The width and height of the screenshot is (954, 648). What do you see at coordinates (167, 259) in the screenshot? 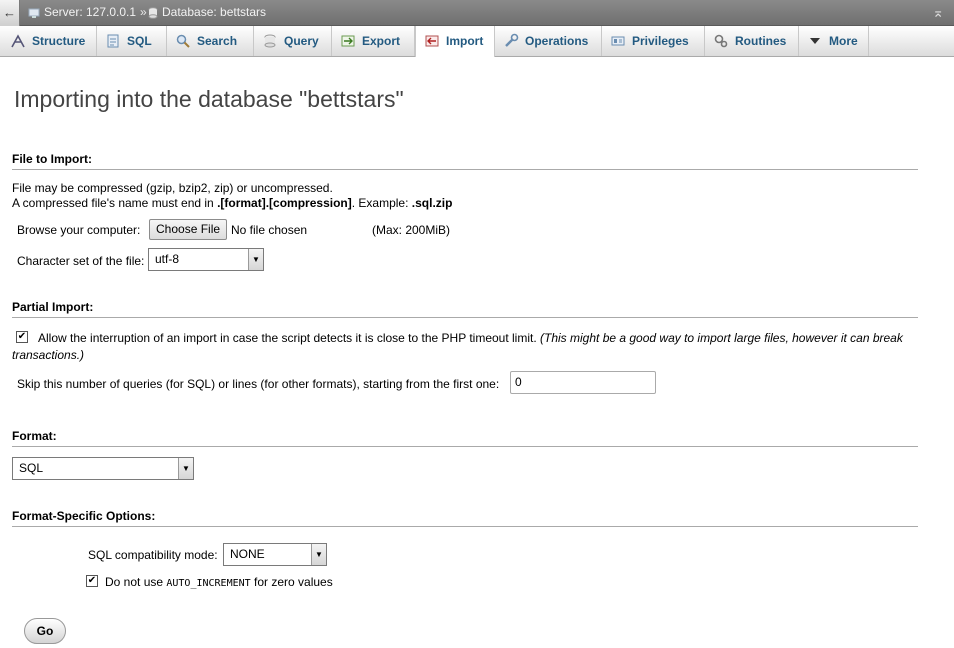
I see `charset-value: utf-8` at bounding box center [167, 259].